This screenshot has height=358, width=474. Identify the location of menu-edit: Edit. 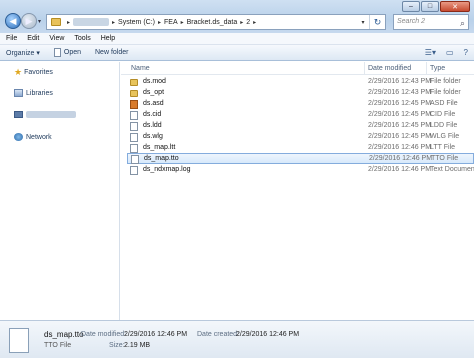
(33, 38).